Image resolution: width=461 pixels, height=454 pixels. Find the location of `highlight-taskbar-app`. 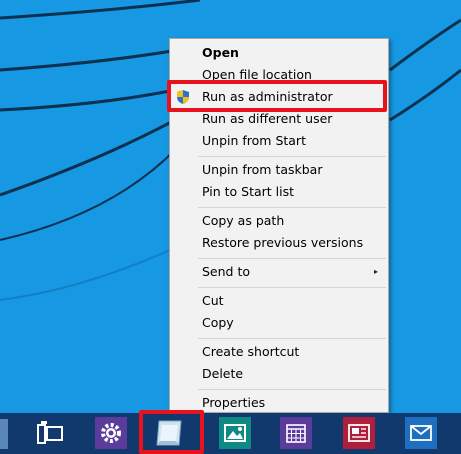

highlight-taskbar-app is located at coordinates (171, 432).